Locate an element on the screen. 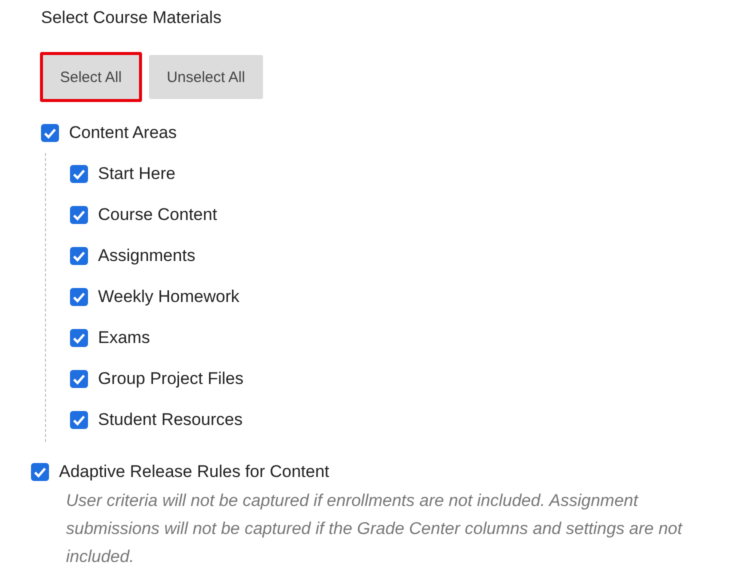 This screenshot has width=748, height=573. section-title: Select Course Materials is located at coordinates (131, 18).